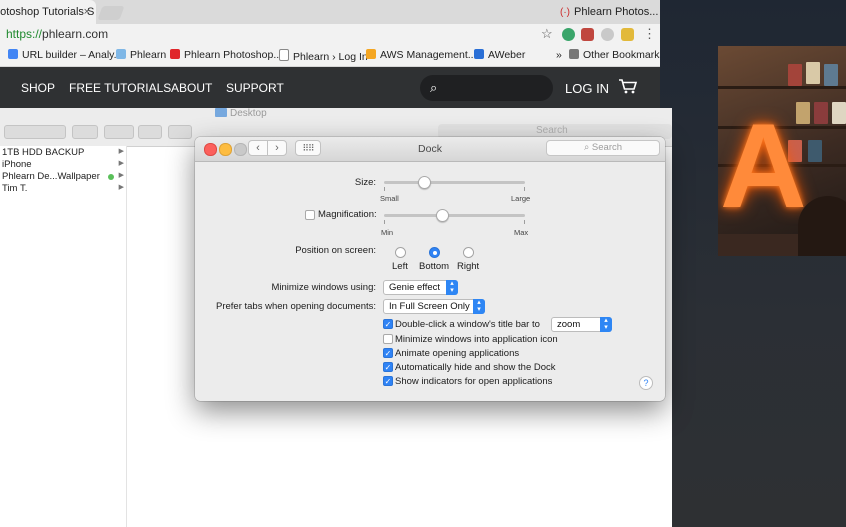  What do you see at coordinates (559, 55) in the screenshot?
I see `bookmarks-overflow-button: »` at bounding box center [559, 55].